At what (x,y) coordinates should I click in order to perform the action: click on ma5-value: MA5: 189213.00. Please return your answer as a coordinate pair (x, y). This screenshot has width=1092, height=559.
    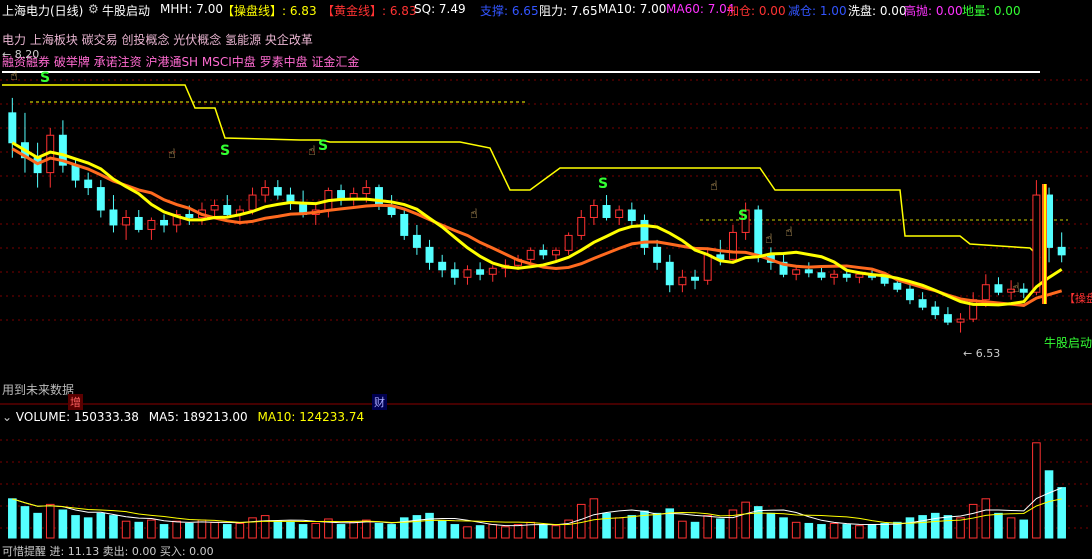
    Looking at the image, I should click on (198, 417).